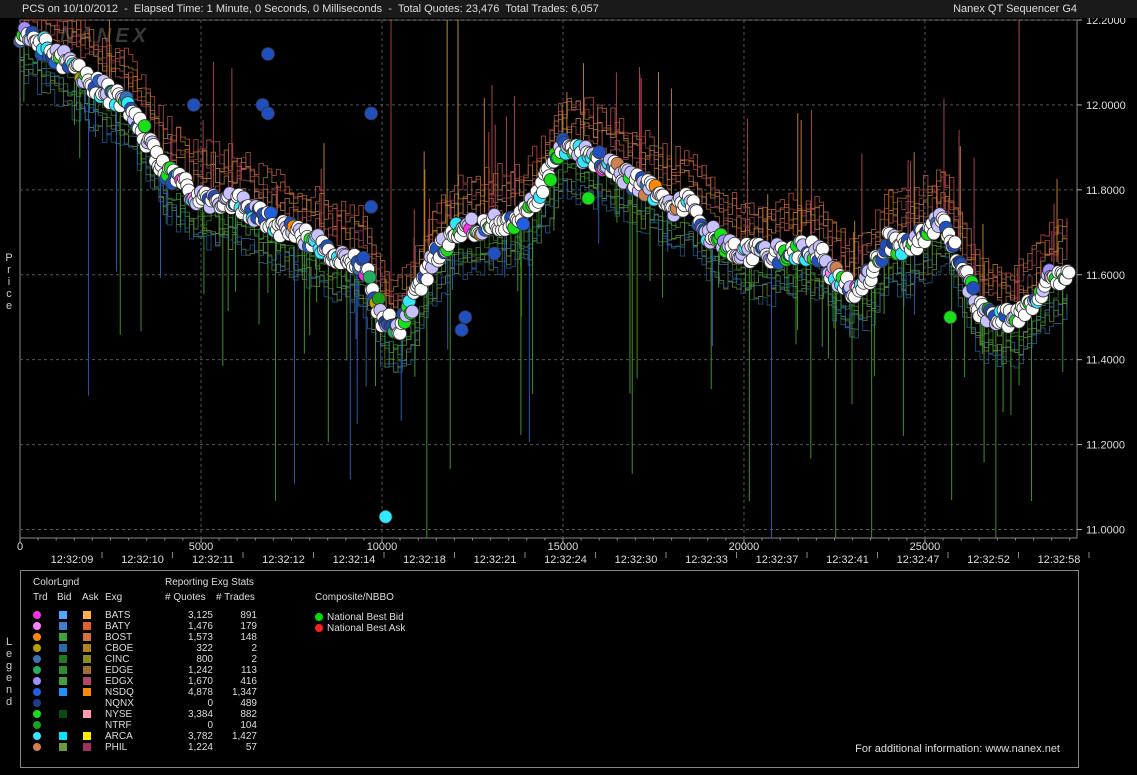  I want to click on time-label: 12:32:12, so click(283, 560).